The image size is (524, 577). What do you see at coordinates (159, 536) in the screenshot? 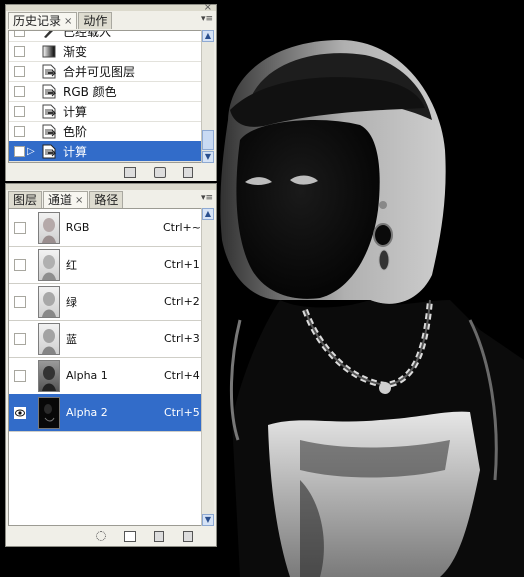
I see `new-channel-icon` at bounding box center [159, 536].